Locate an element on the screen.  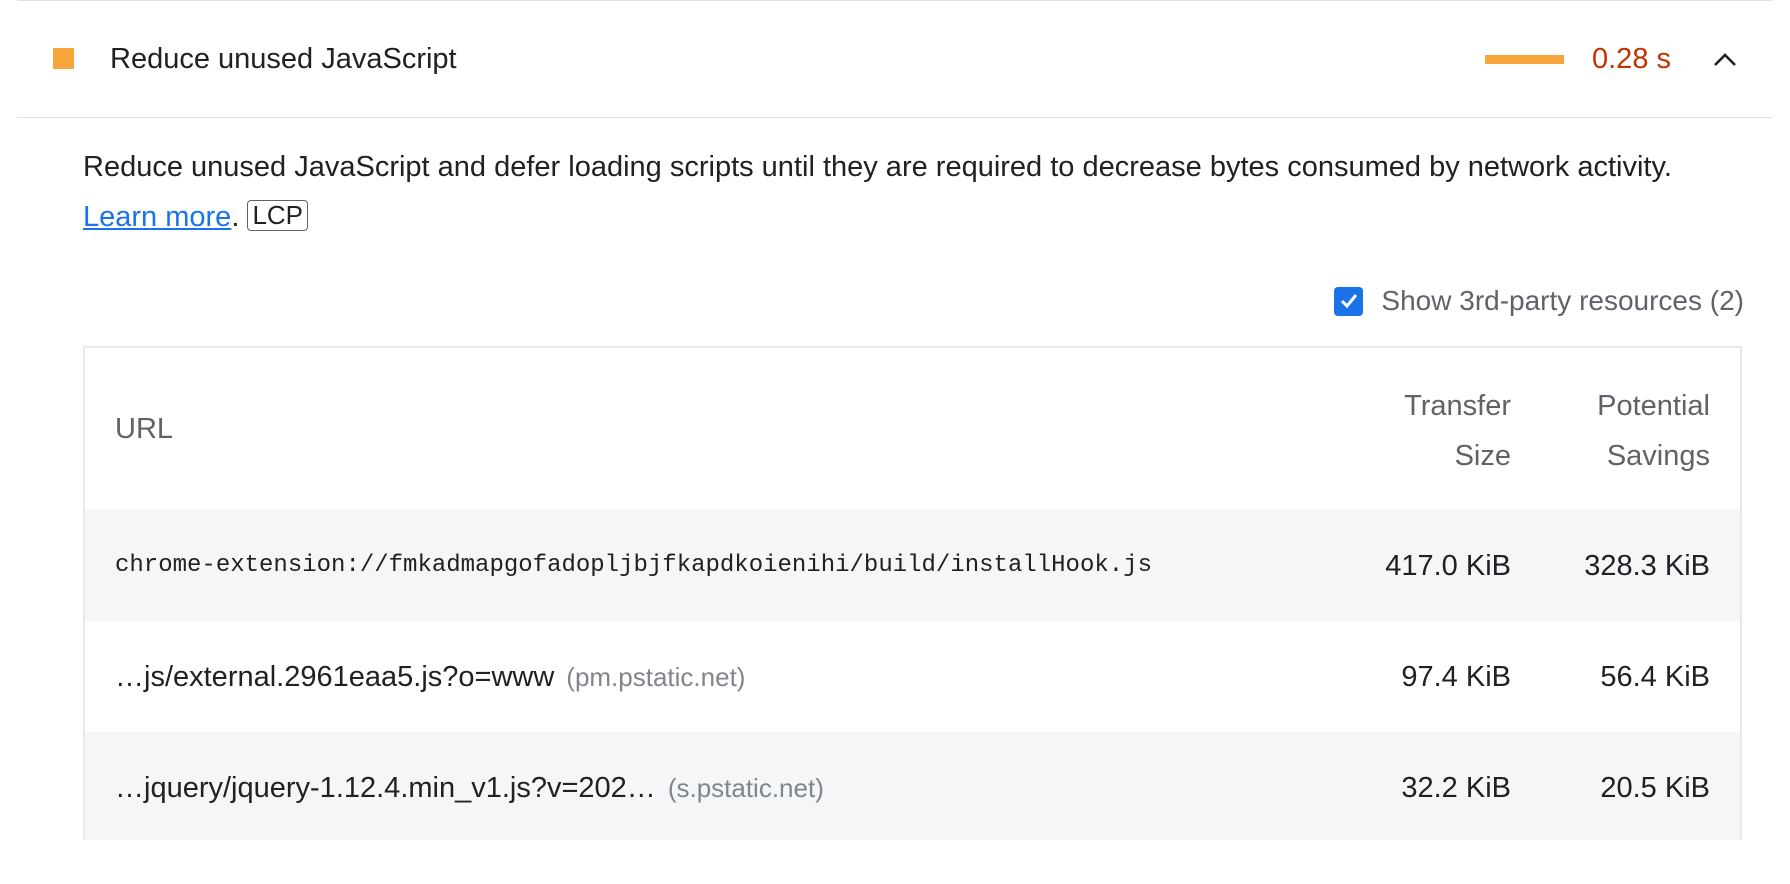
column-header-transfer-size: Transfer Size is located at coordinates (1441, 431).